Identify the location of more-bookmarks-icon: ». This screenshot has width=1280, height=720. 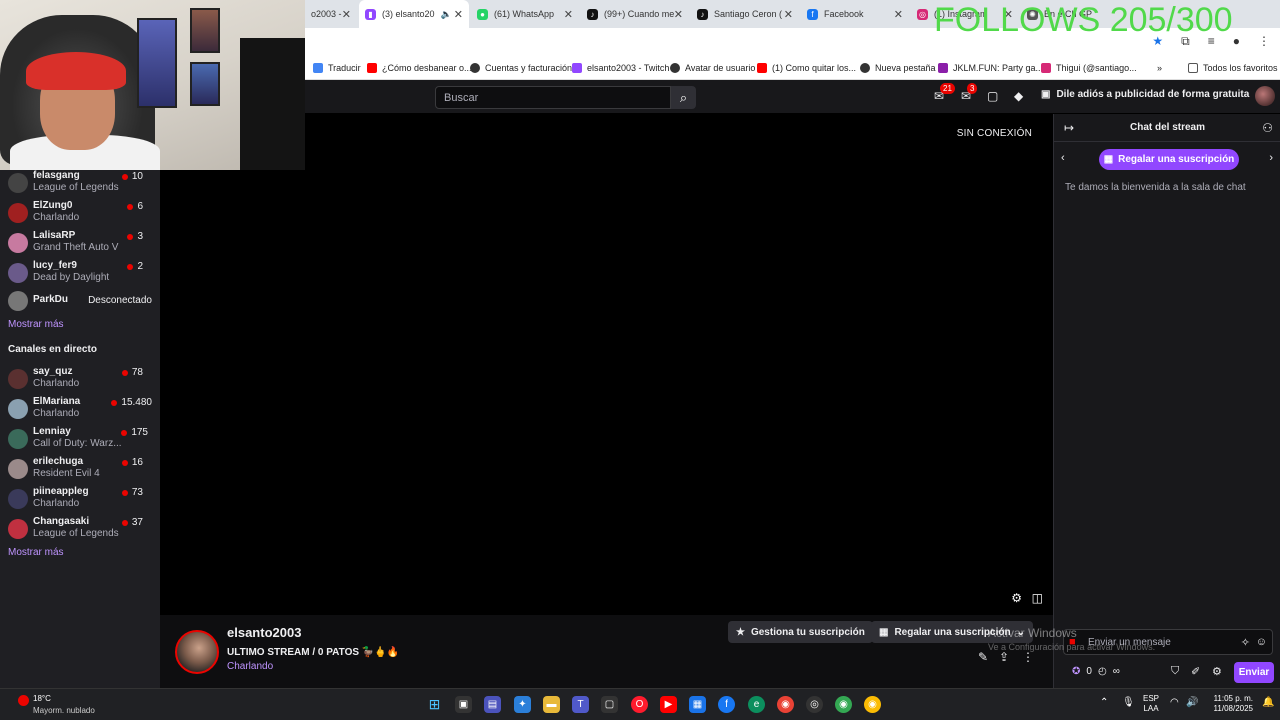
(1159, 68).